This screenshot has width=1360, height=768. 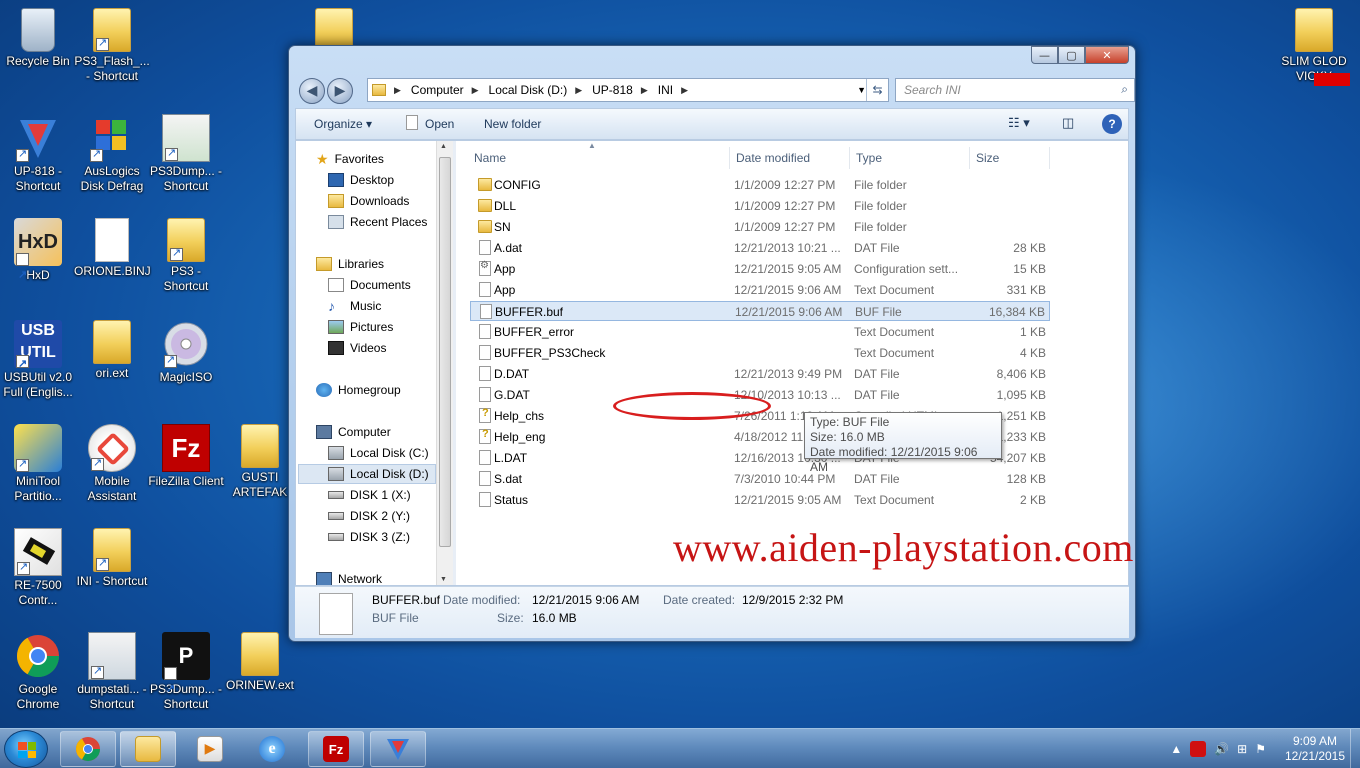 What do you see at coordinates (1071, 55) in the screenshot?
I see `maximize-button: ▢` at bounding box center [1071, 55].